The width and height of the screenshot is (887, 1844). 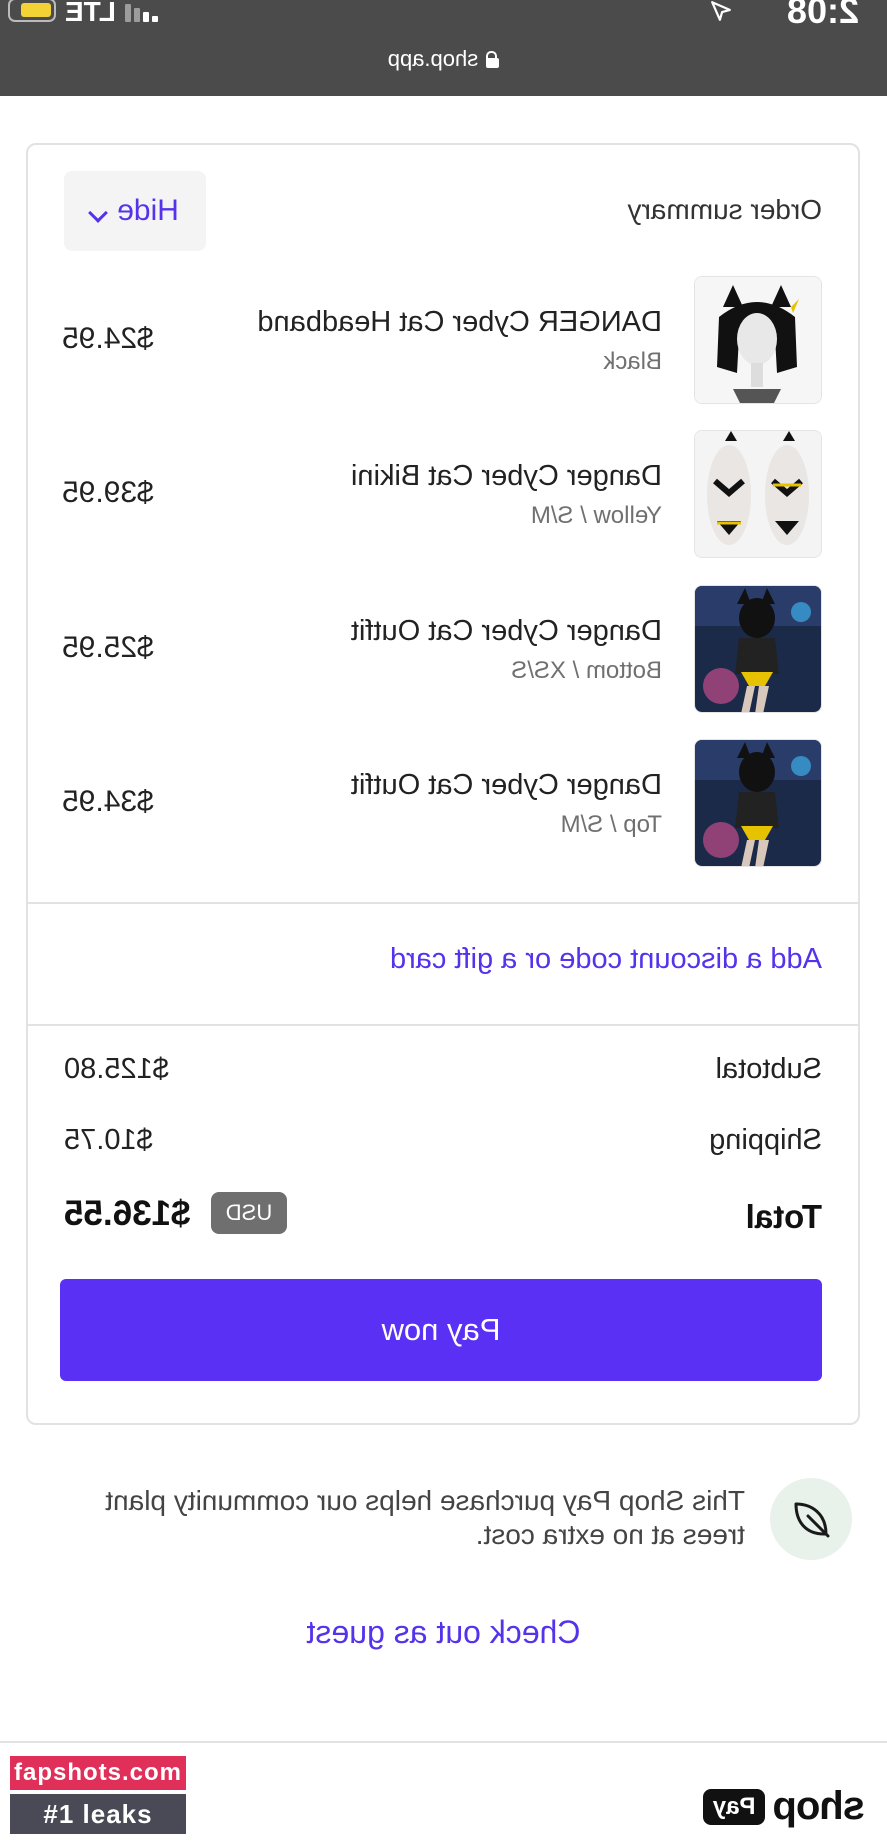 What do you see at coordinates (758, 649) in the screenshot?
I see `product-thumbnail-outfit-bottom` at bounding box center [758, 649].